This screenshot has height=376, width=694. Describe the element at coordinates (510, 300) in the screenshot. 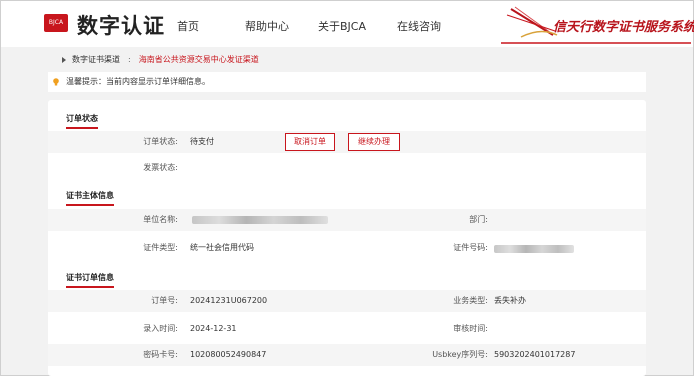

I see `business-type-value: 丢失补办` at that location.